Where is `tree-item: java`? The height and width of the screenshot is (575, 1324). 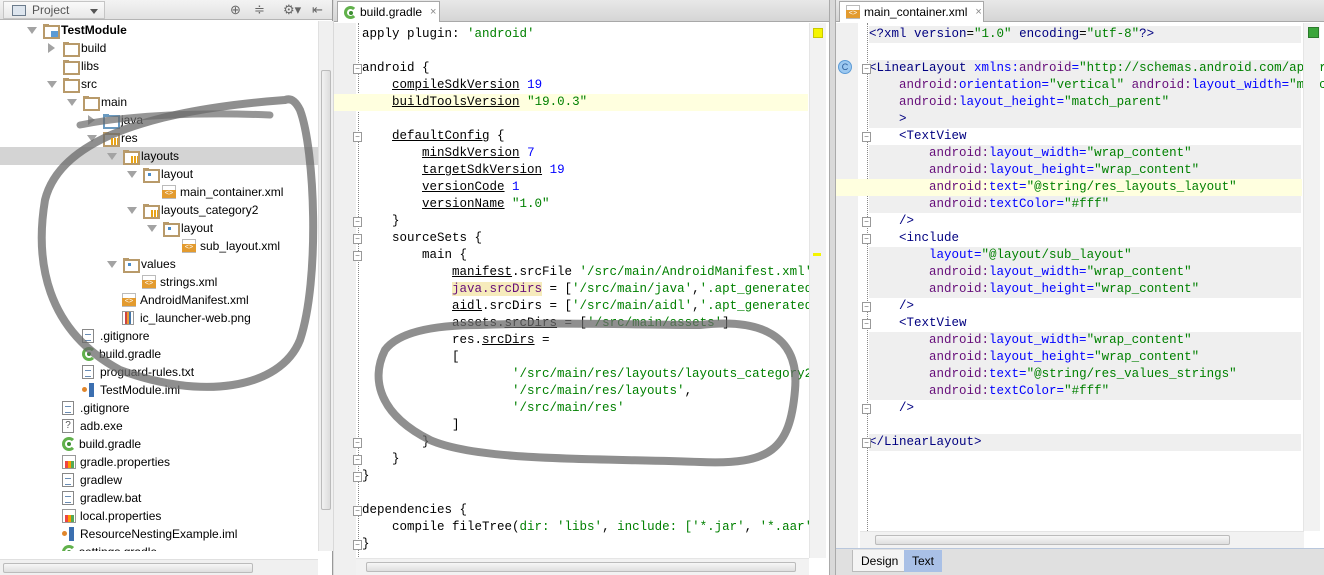 tree-item: java is located at coordinates (159, 120).